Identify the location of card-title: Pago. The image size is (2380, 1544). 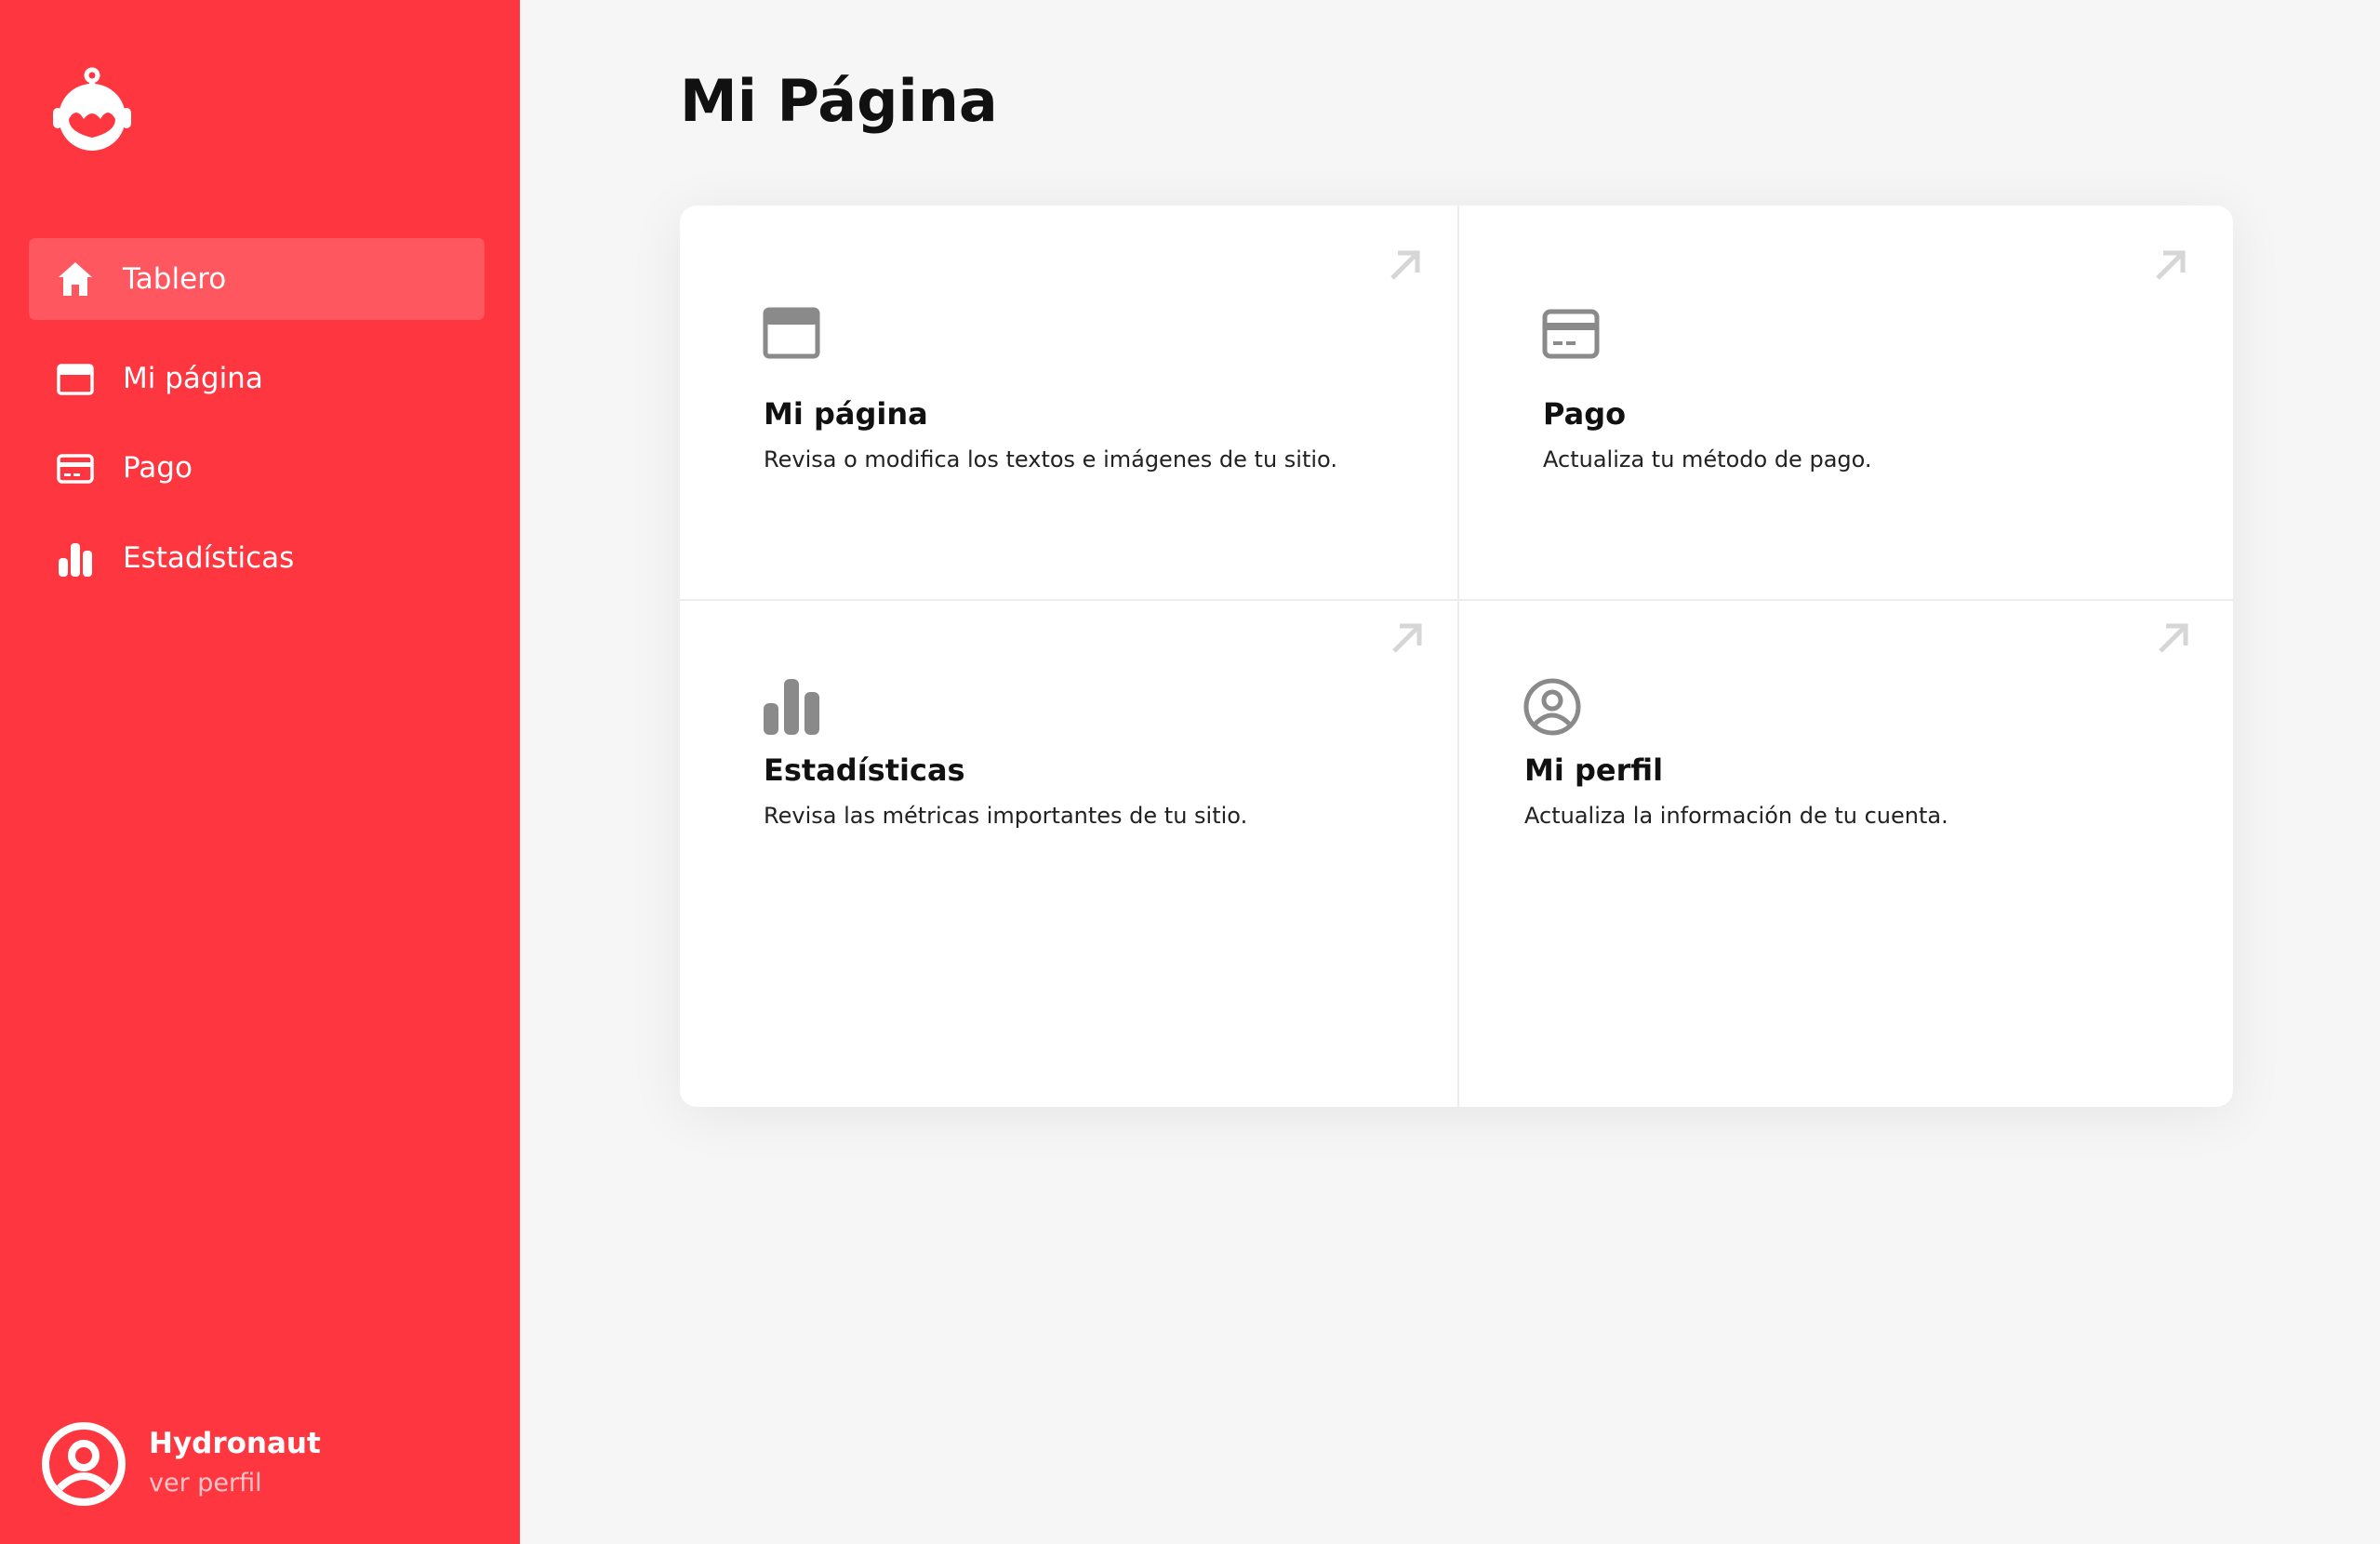
(1585, 414).